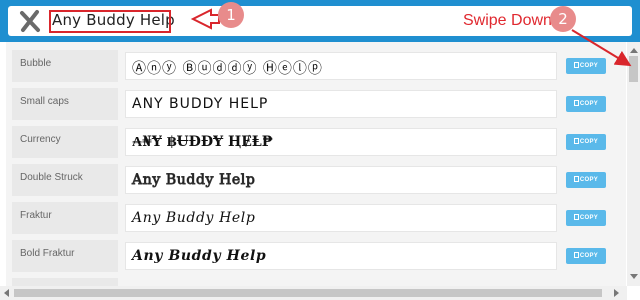 The image size is (640, 300). What do you see at coordinates (231, 15) in the screenshot?
I see `annotation-step-1-badge: 1` at bounding box center [231, 15].